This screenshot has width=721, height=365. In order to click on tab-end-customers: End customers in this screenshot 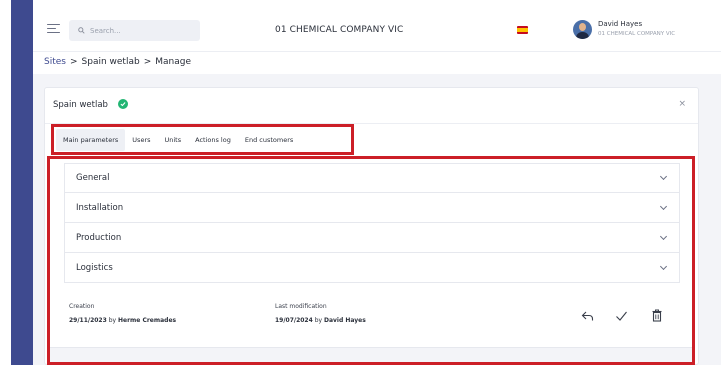, I will do `click(269, 140)`.